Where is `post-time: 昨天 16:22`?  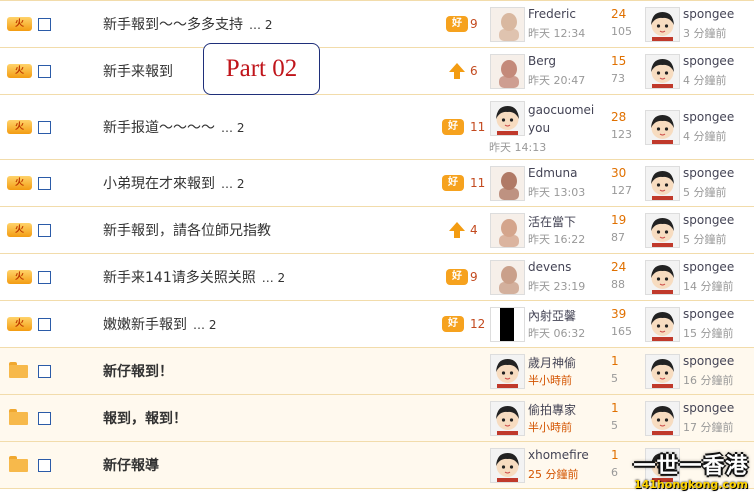 post-time: 昨天 16:22 is located at coordinates (557, 239).